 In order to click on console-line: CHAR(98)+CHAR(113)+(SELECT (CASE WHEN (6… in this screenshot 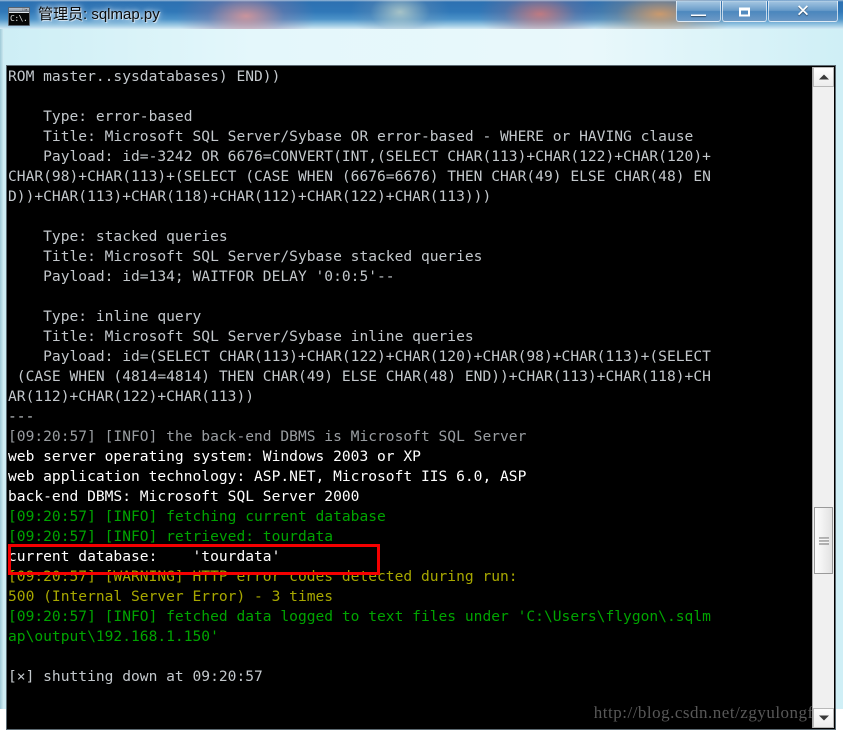, I will do `click(359, 176)`.